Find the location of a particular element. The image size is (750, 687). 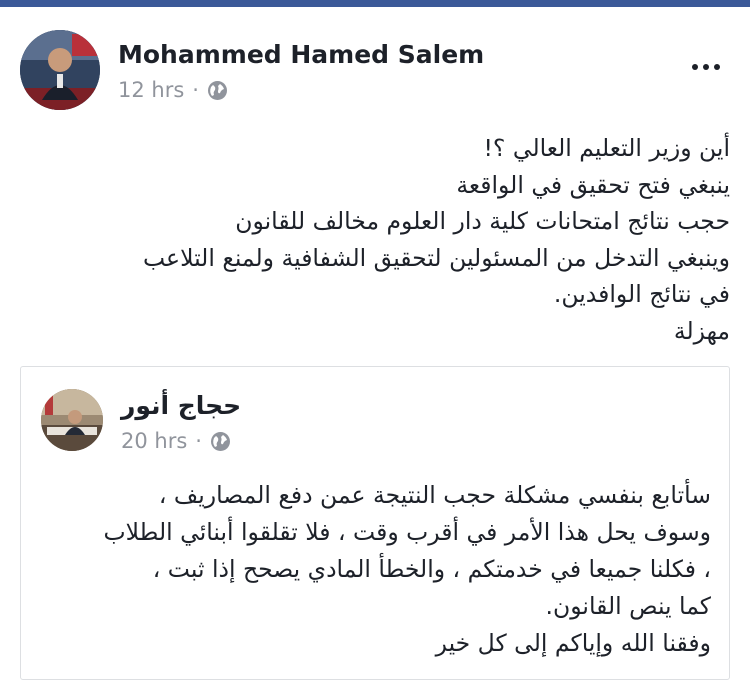

shared-post-timestamp: 20 hrs is located at coordinates (154, 441).